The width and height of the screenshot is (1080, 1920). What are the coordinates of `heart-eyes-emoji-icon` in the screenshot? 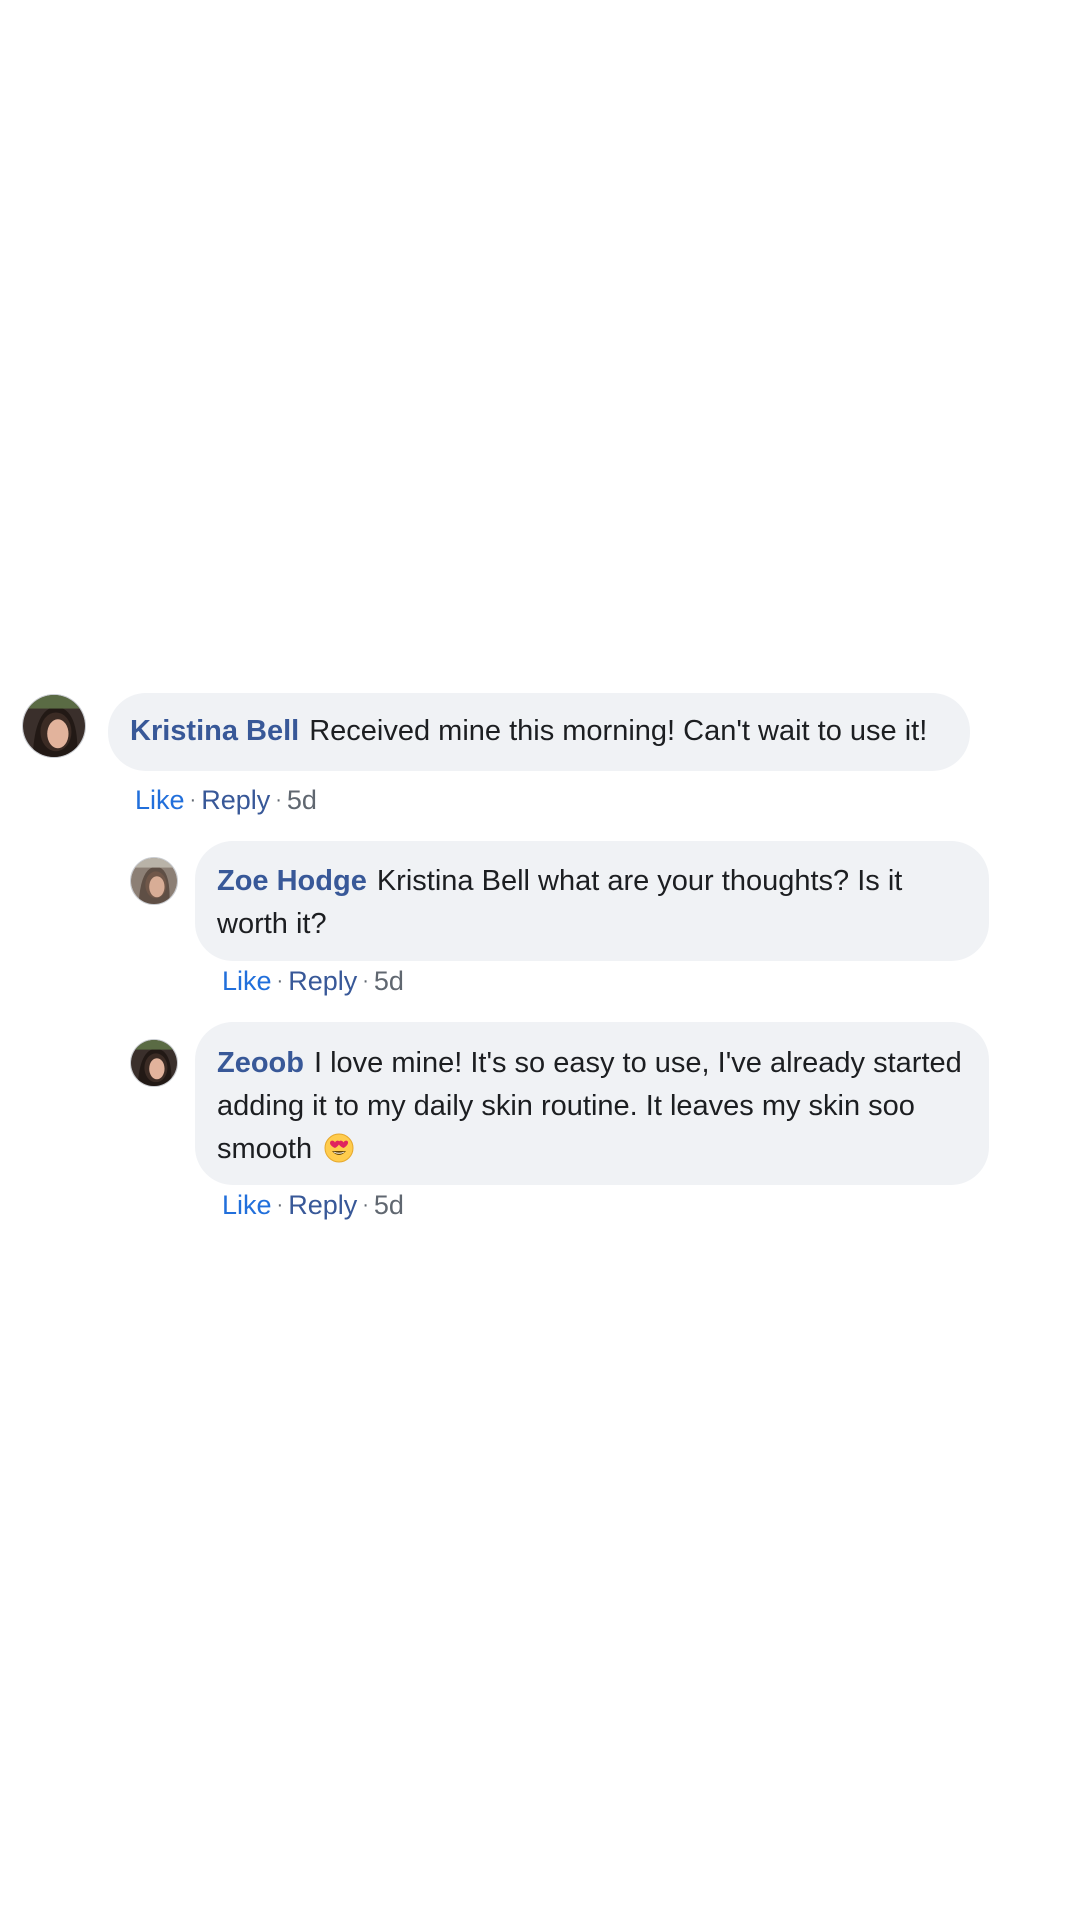 It's located at (339, 1148).